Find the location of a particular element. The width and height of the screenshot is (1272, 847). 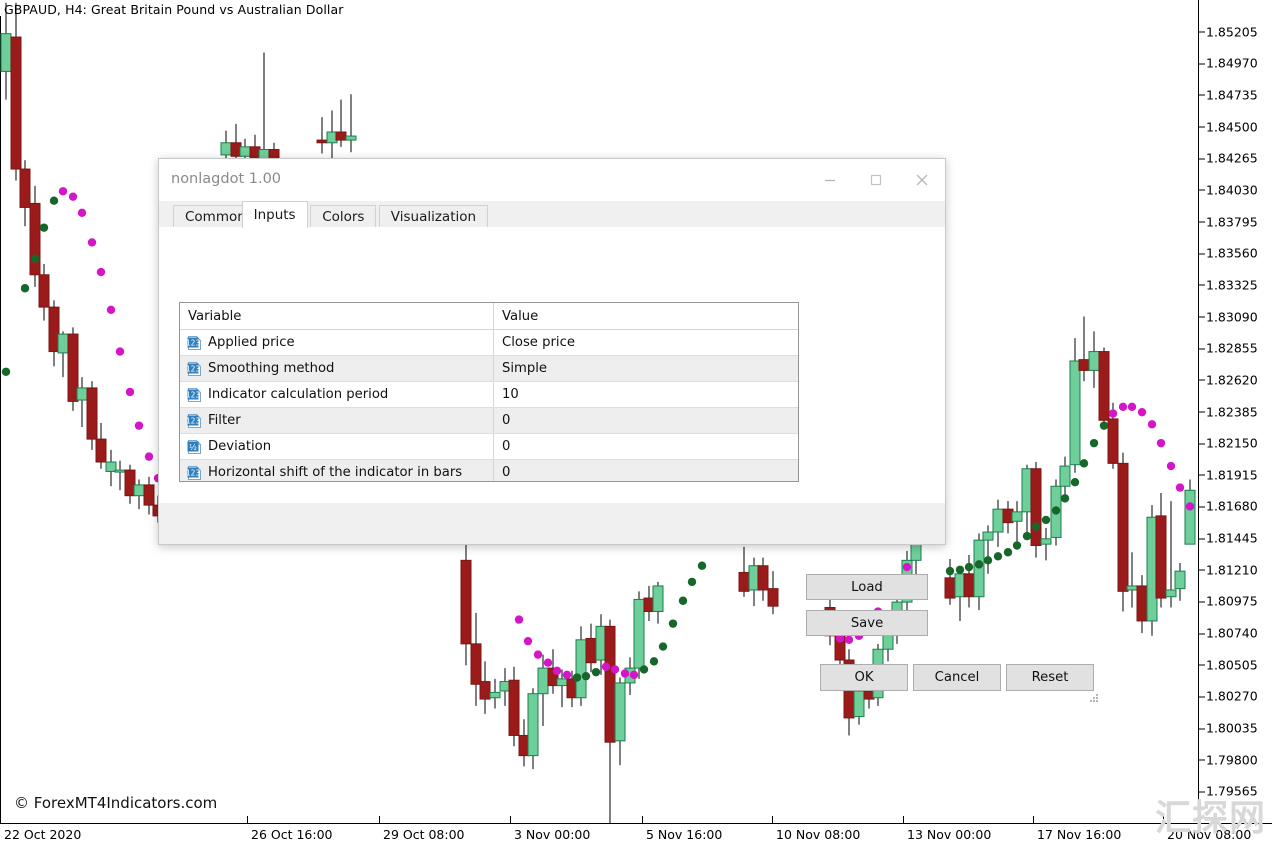

price-axis-tick: 1.80740 is located at coordinates (1228, 633).